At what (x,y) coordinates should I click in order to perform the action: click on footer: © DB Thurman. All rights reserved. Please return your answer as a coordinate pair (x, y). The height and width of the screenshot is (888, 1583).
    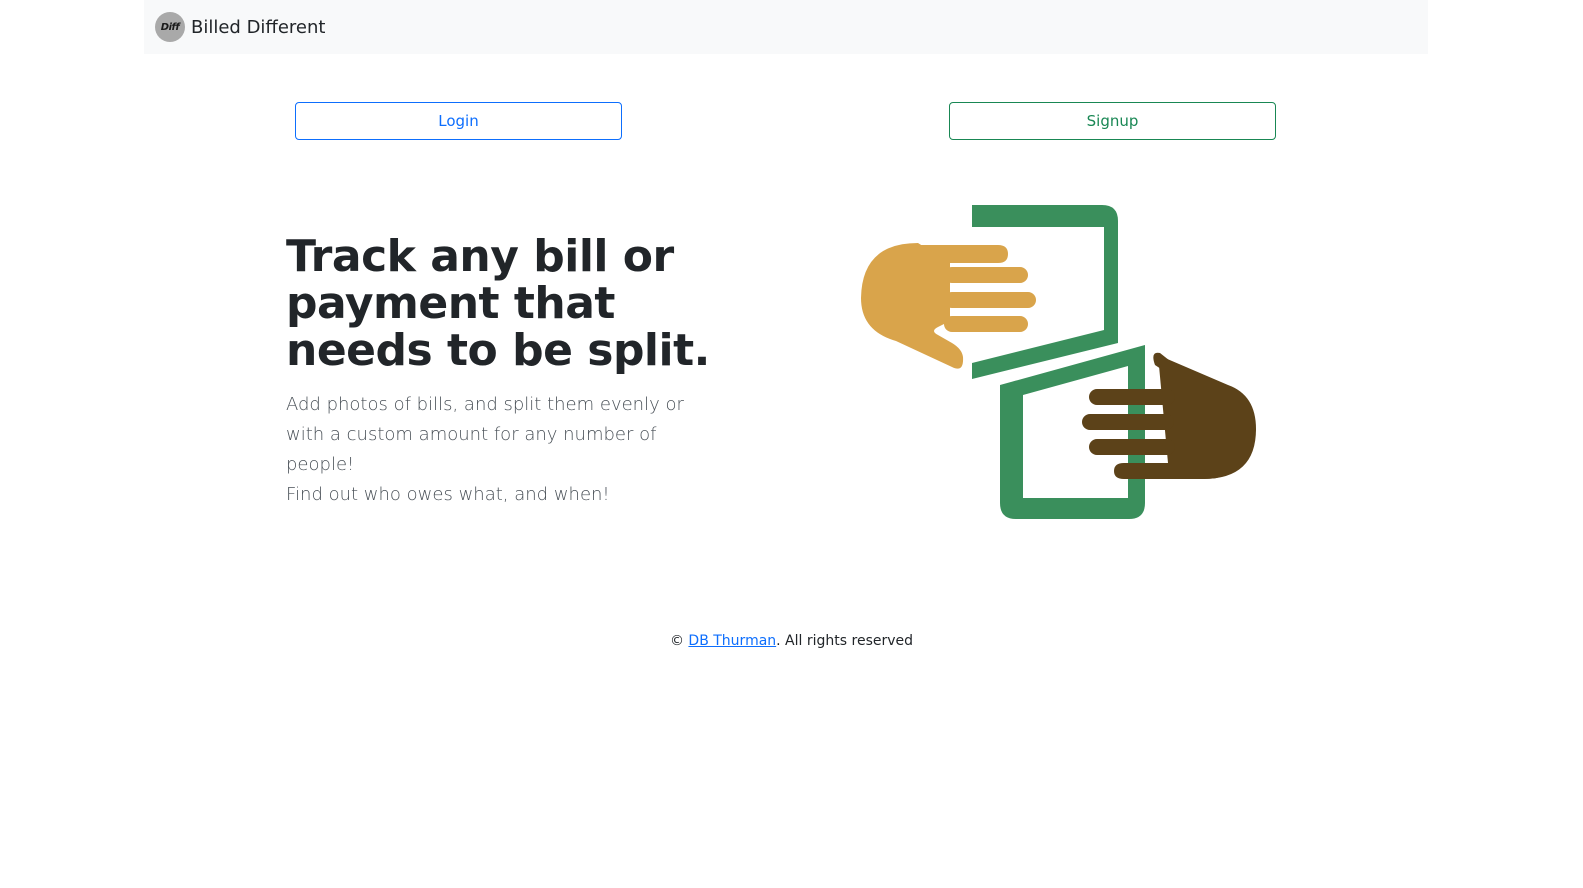
    Looking at the image, I should click on (791, 641).